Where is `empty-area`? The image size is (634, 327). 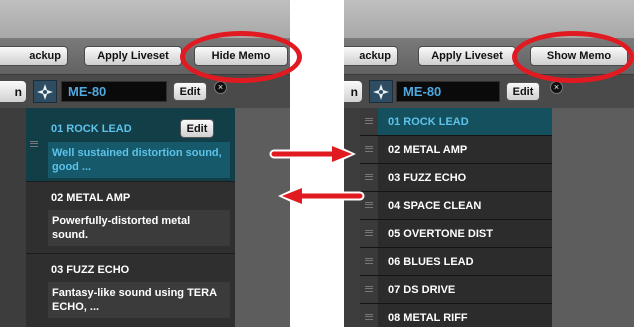
empty-area is located at coordinates (593, 217).